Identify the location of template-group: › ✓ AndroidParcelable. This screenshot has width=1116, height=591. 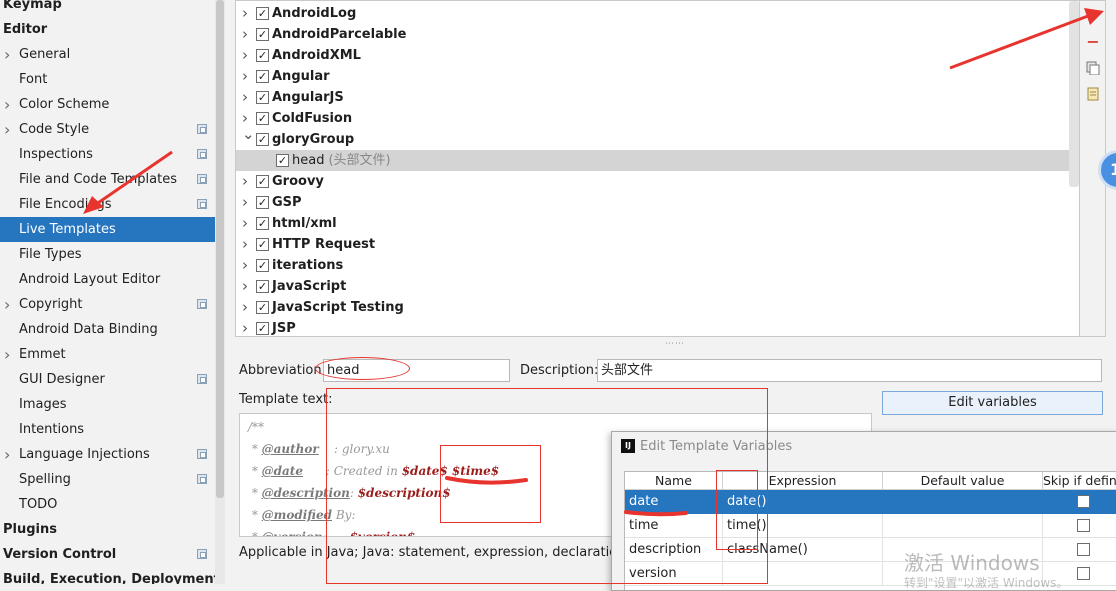
(657, 34).